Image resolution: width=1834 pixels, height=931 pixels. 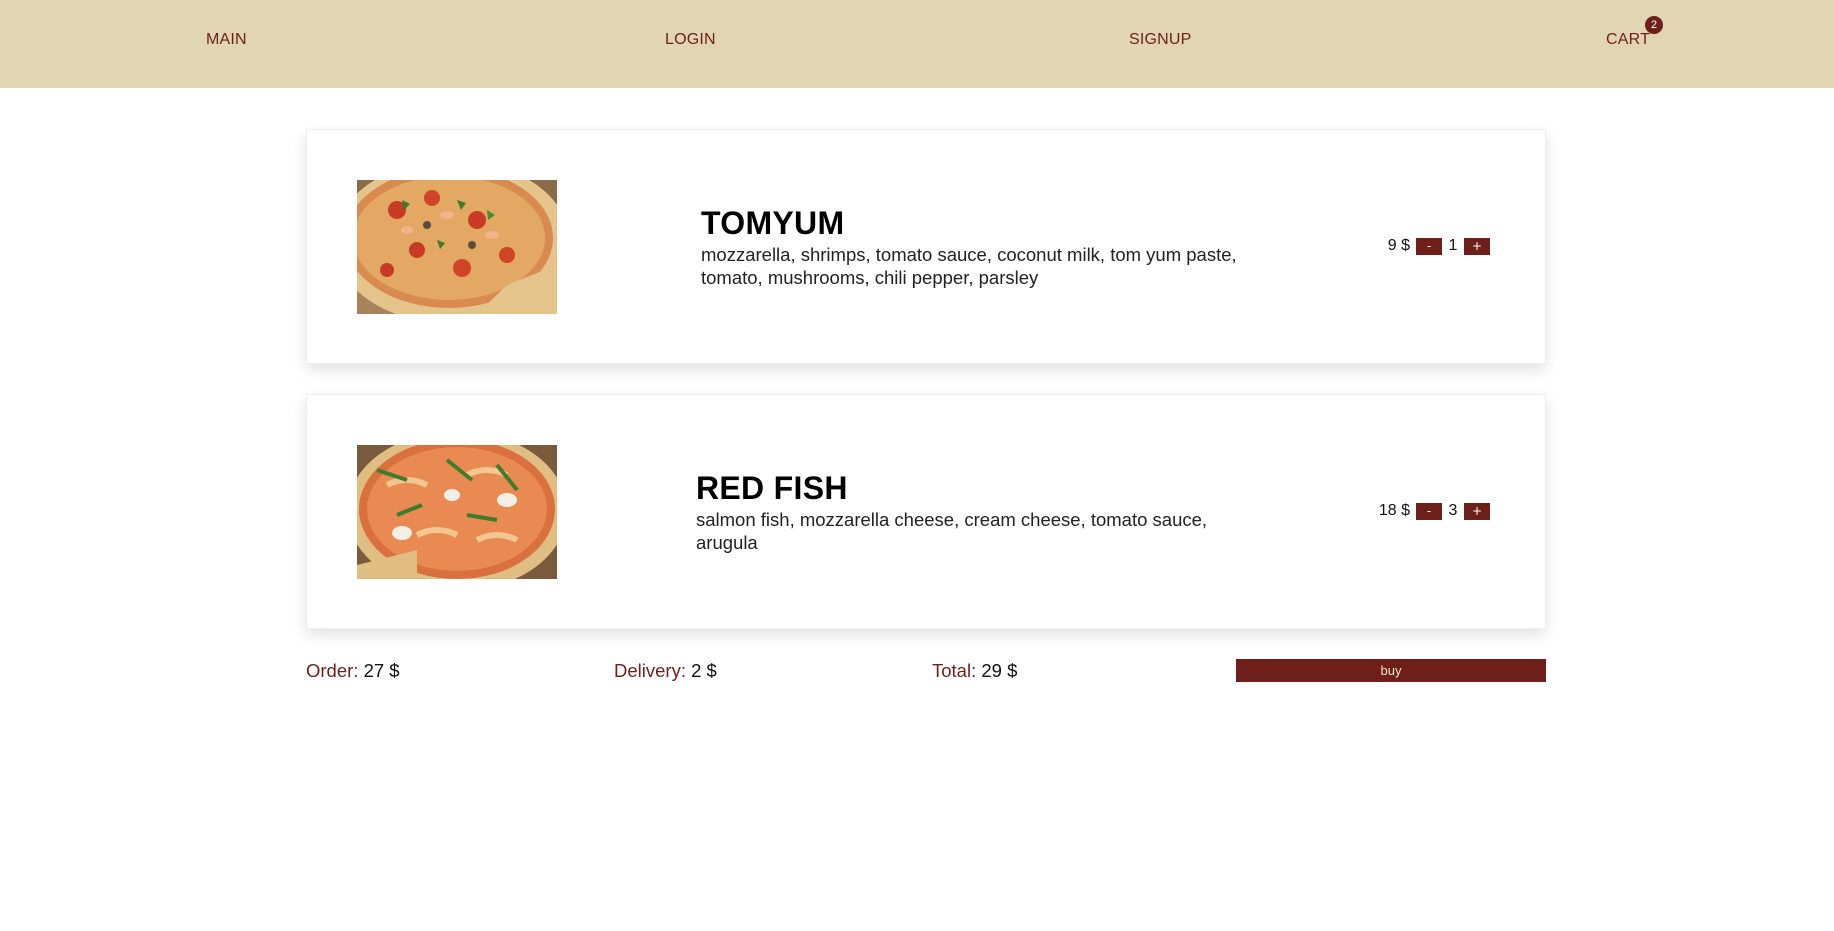 What do you see at coordinates (999, 670) in the screenshot?
I see `total-value: 29 $` at bounding box center [999, 670].